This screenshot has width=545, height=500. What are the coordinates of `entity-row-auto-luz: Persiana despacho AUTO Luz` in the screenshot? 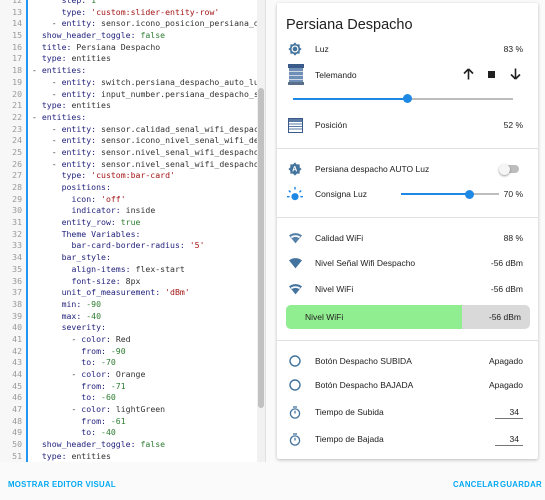 It's located at (407, 169).